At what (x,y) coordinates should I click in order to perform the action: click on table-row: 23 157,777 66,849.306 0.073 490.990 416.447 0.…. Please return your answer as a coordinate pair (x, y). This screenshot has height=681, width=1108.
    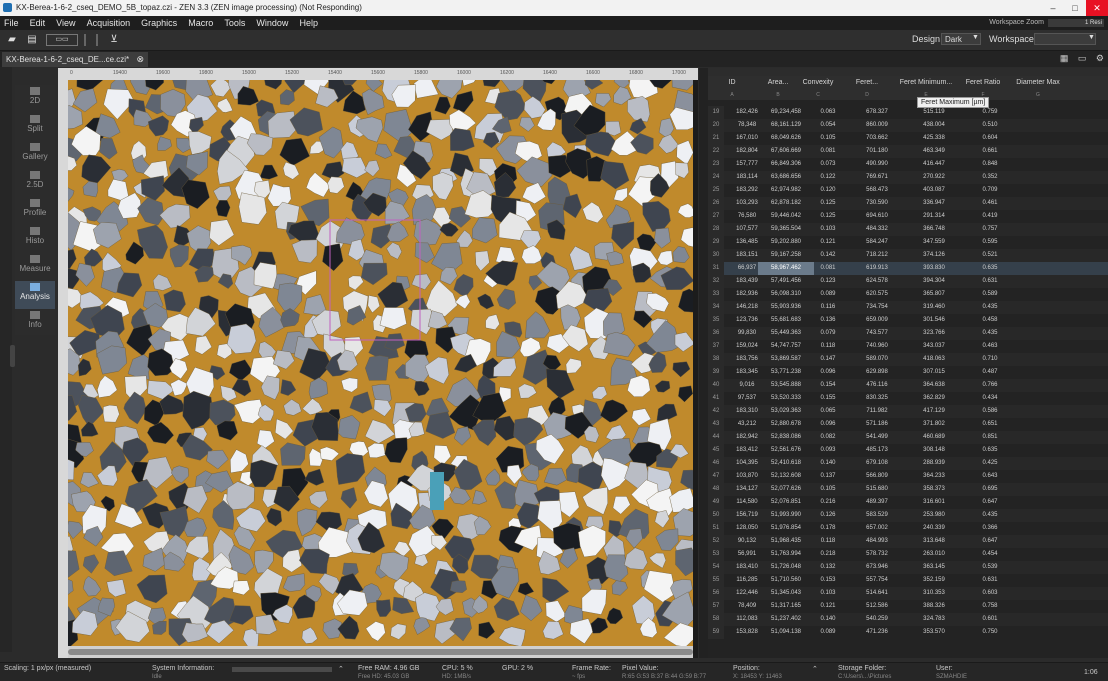
    Looking at the image, I should click on (908, 164).